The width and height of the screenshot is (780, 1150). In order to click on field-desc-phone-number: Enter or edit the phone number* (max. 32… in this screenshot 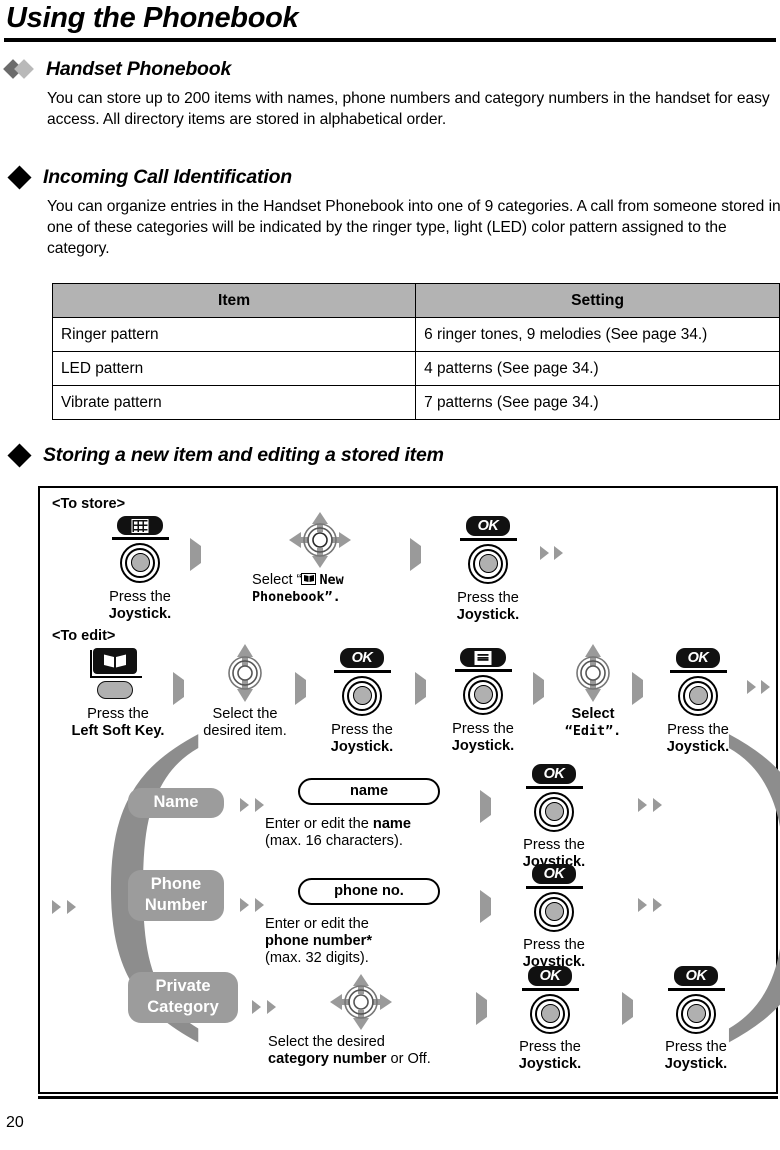, I will do `click(319, 941)`.